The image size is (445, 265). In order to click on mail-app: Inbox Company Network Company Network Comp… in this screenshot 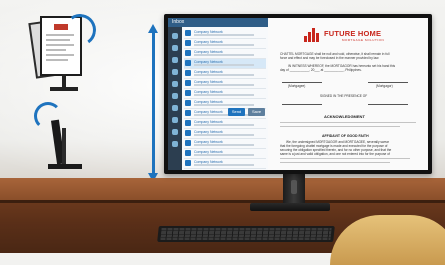, I will do `click(218, 94)`.